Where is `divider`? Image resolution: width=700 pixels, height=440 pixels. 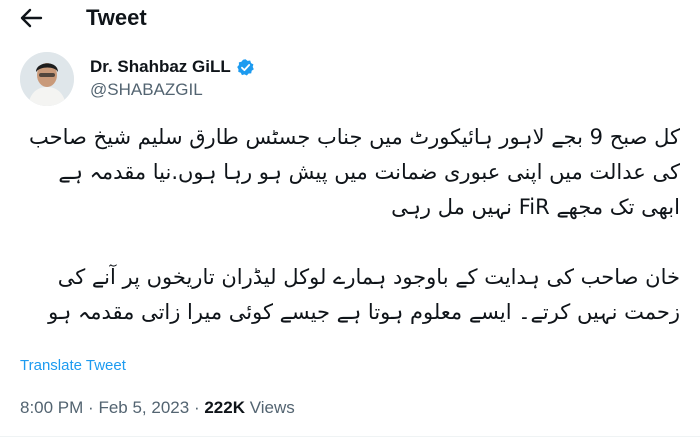 divider is located at coordinates (350, 436).